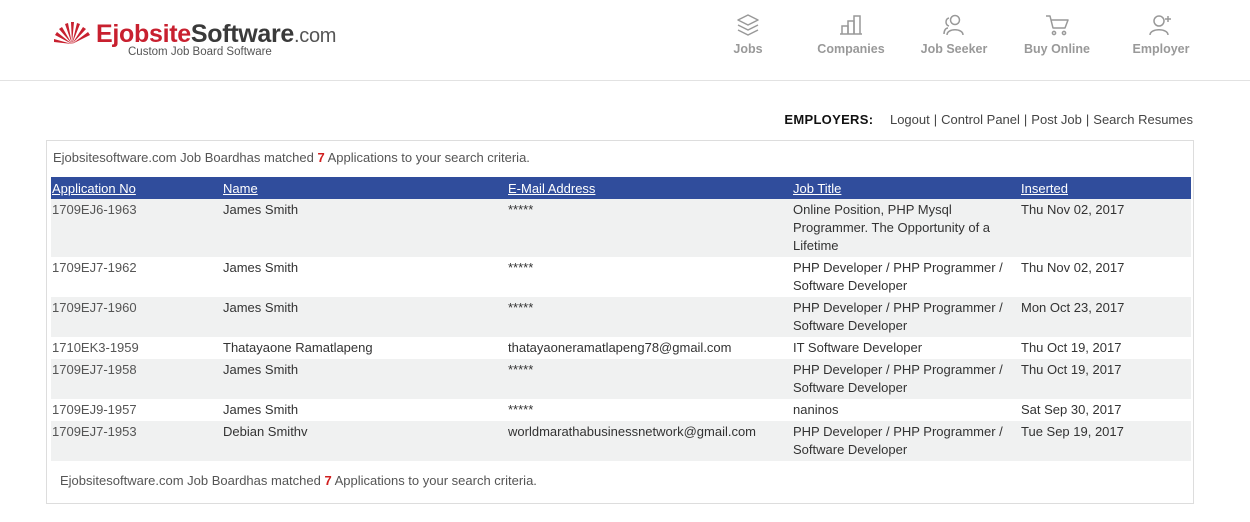 The width and height of the screenshot is (1250, 522). Describe the element at coordinates (136, 188) in the screenshot. I see `column-header-application-no: Application No` at that location.